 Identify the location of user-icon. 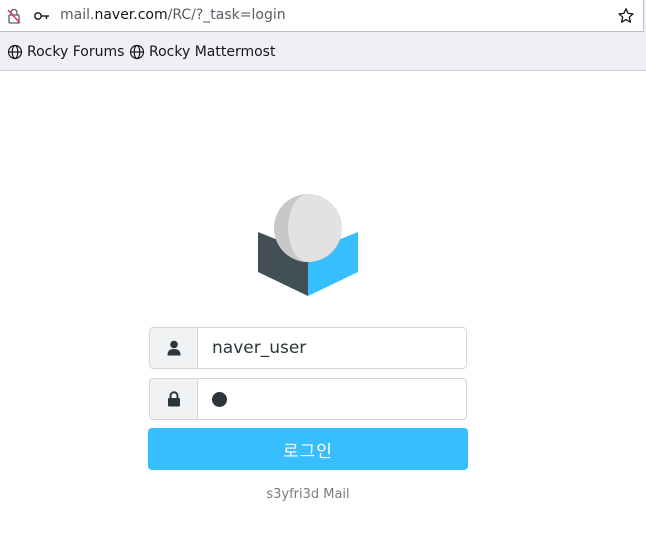
(173, 348).